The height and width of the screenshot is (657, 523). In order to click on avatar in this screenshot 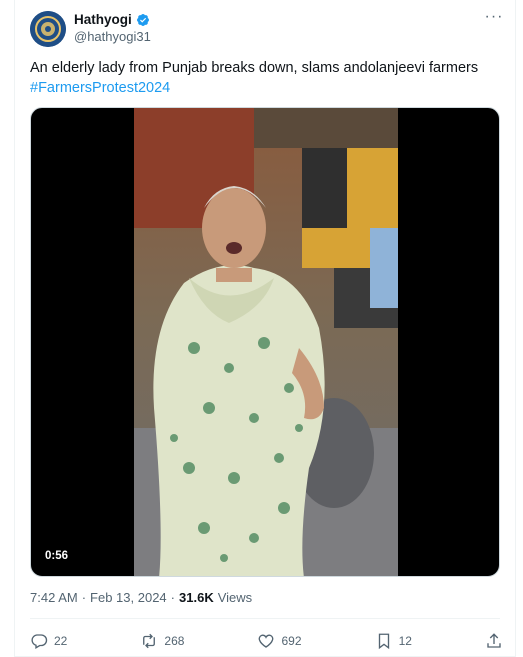, I will do `click(48, 29)`.